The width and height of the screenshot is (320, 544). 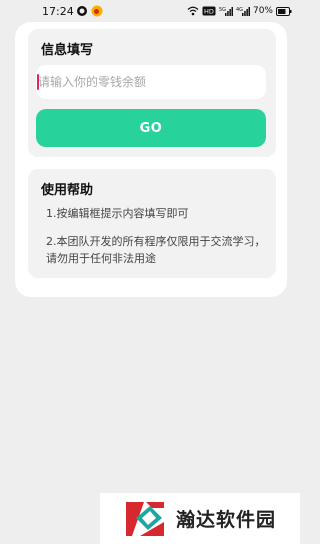 I want to click on q-app-icon, so click(x=82, y=11).